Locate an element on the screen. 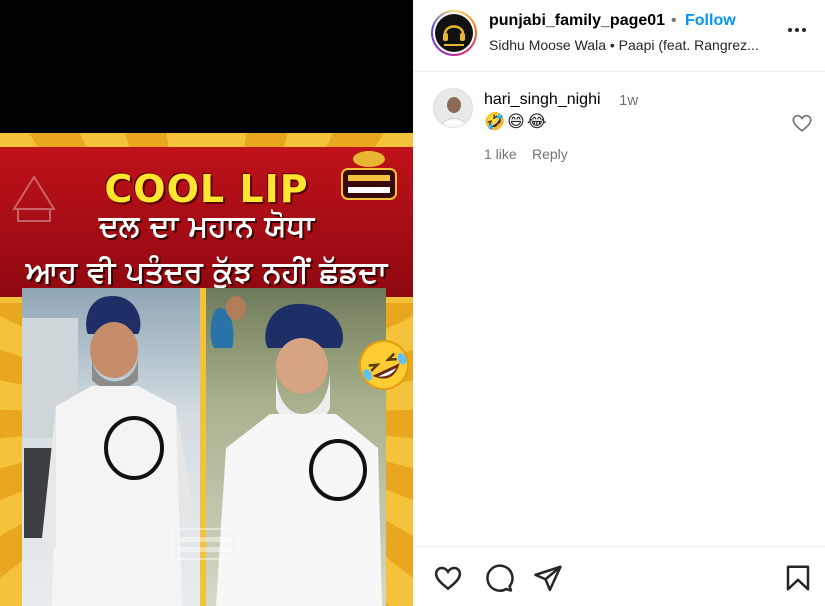 The height and width of the screenshot is (606, 825). rolling-laughing-emoji-icon is located at coordinates (384, 365).